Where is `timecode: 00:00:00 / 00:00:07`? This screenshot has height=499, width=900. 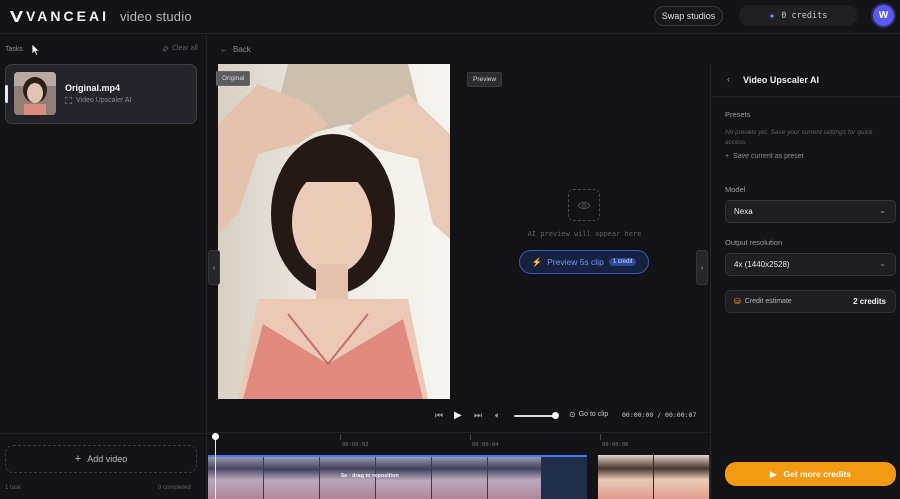
timecode: 00:00:00 / 00:00:07 is located at coordinates (659, 415).